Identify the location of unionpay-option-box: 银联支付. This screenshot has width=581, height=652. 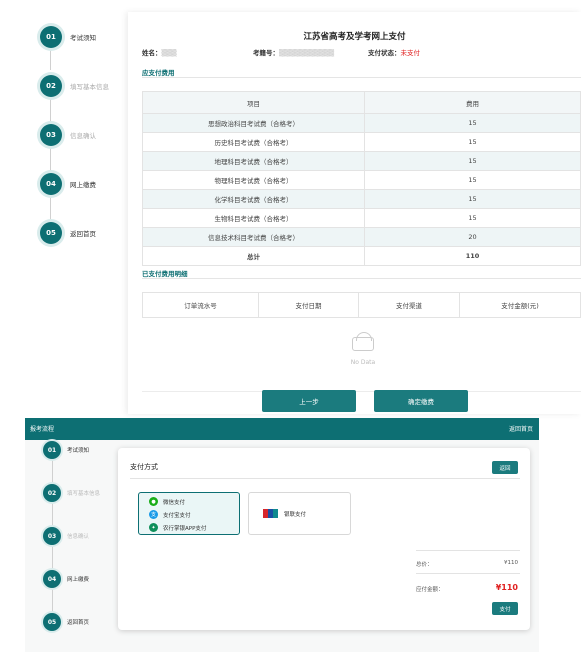
(299, 513).